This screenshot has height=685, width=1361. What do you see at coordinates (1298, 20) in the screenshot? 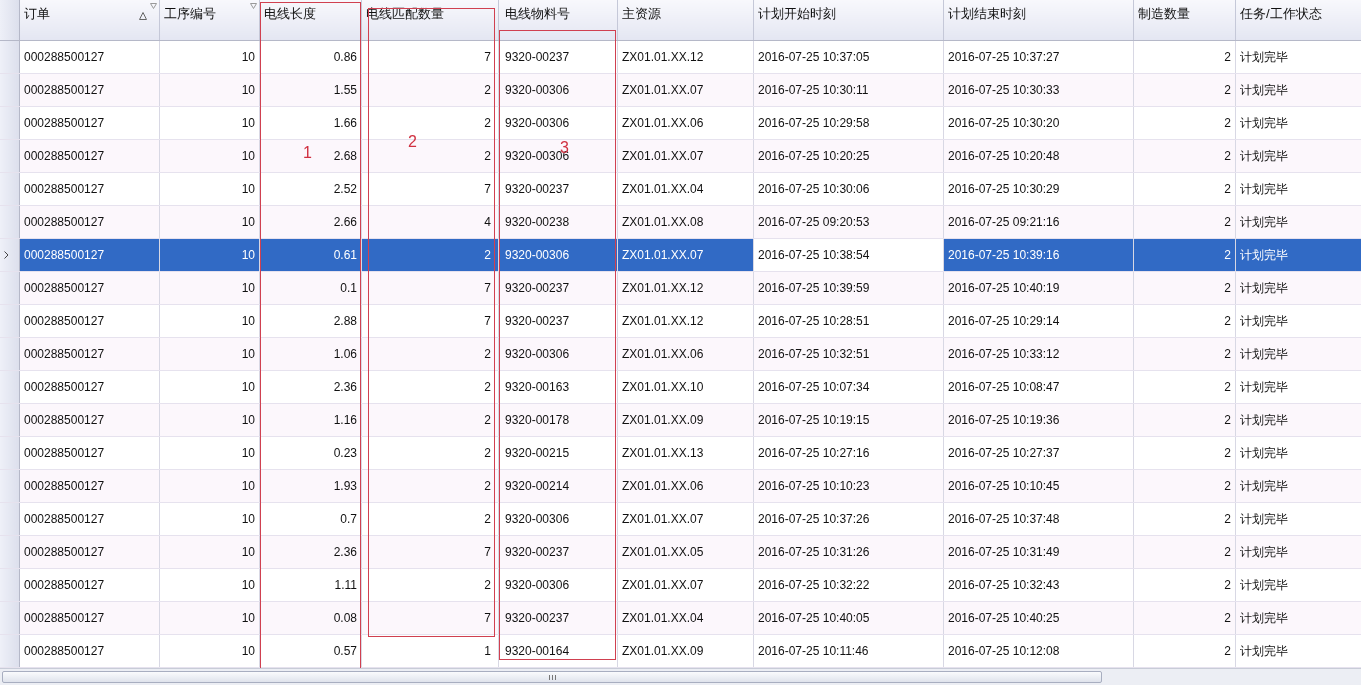
I see `column-header: 任务/工作状态` at bounding box center [1298, 20].